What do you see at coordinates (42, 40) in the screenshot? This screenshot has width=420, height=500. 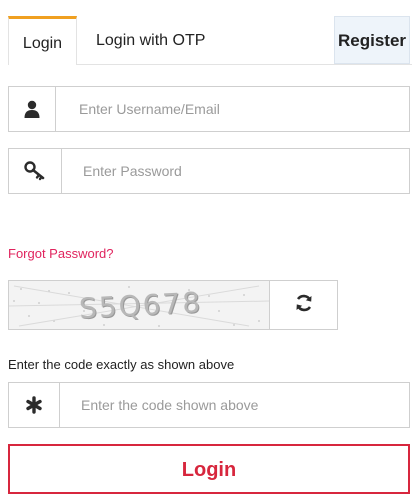 I see `tab-login: Login` at bounding box center [42, 40].